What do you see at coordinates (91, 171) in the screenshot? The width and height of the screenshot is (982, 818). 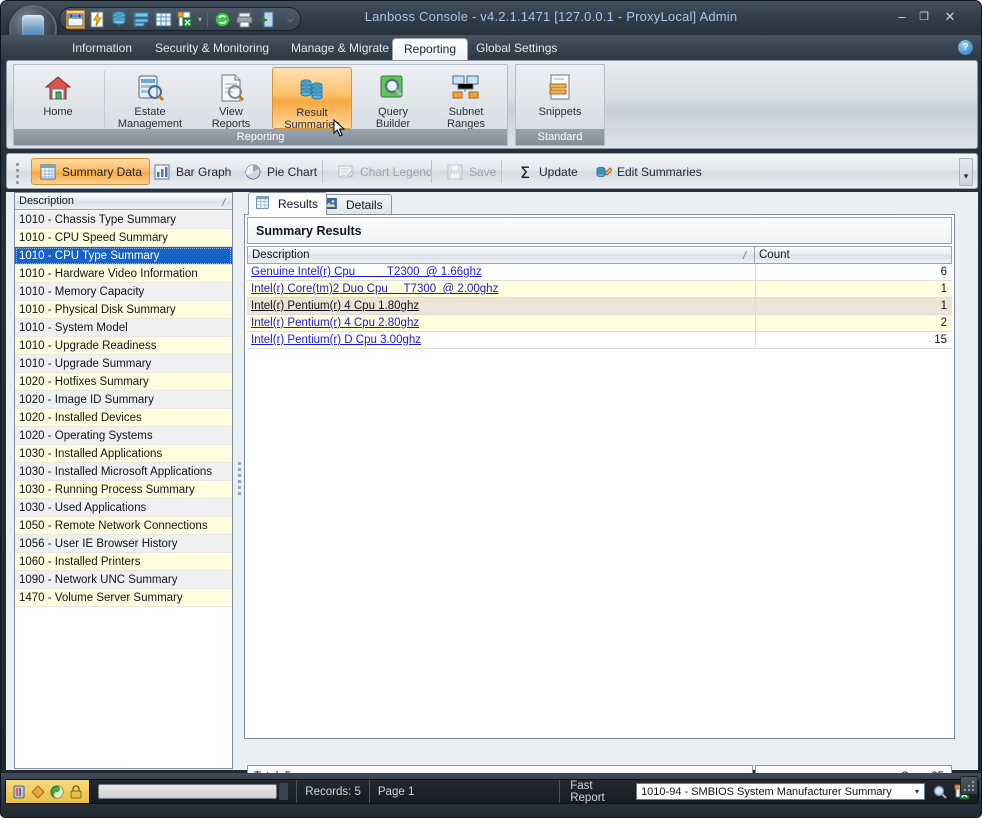 I see `toolbar-button-summary-data: Summary Data` at bounding box center [91, 171].